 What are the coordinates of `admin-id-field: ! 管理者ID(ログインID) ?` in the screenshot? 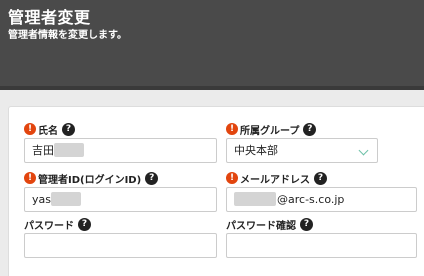 It's located at (91, 178).